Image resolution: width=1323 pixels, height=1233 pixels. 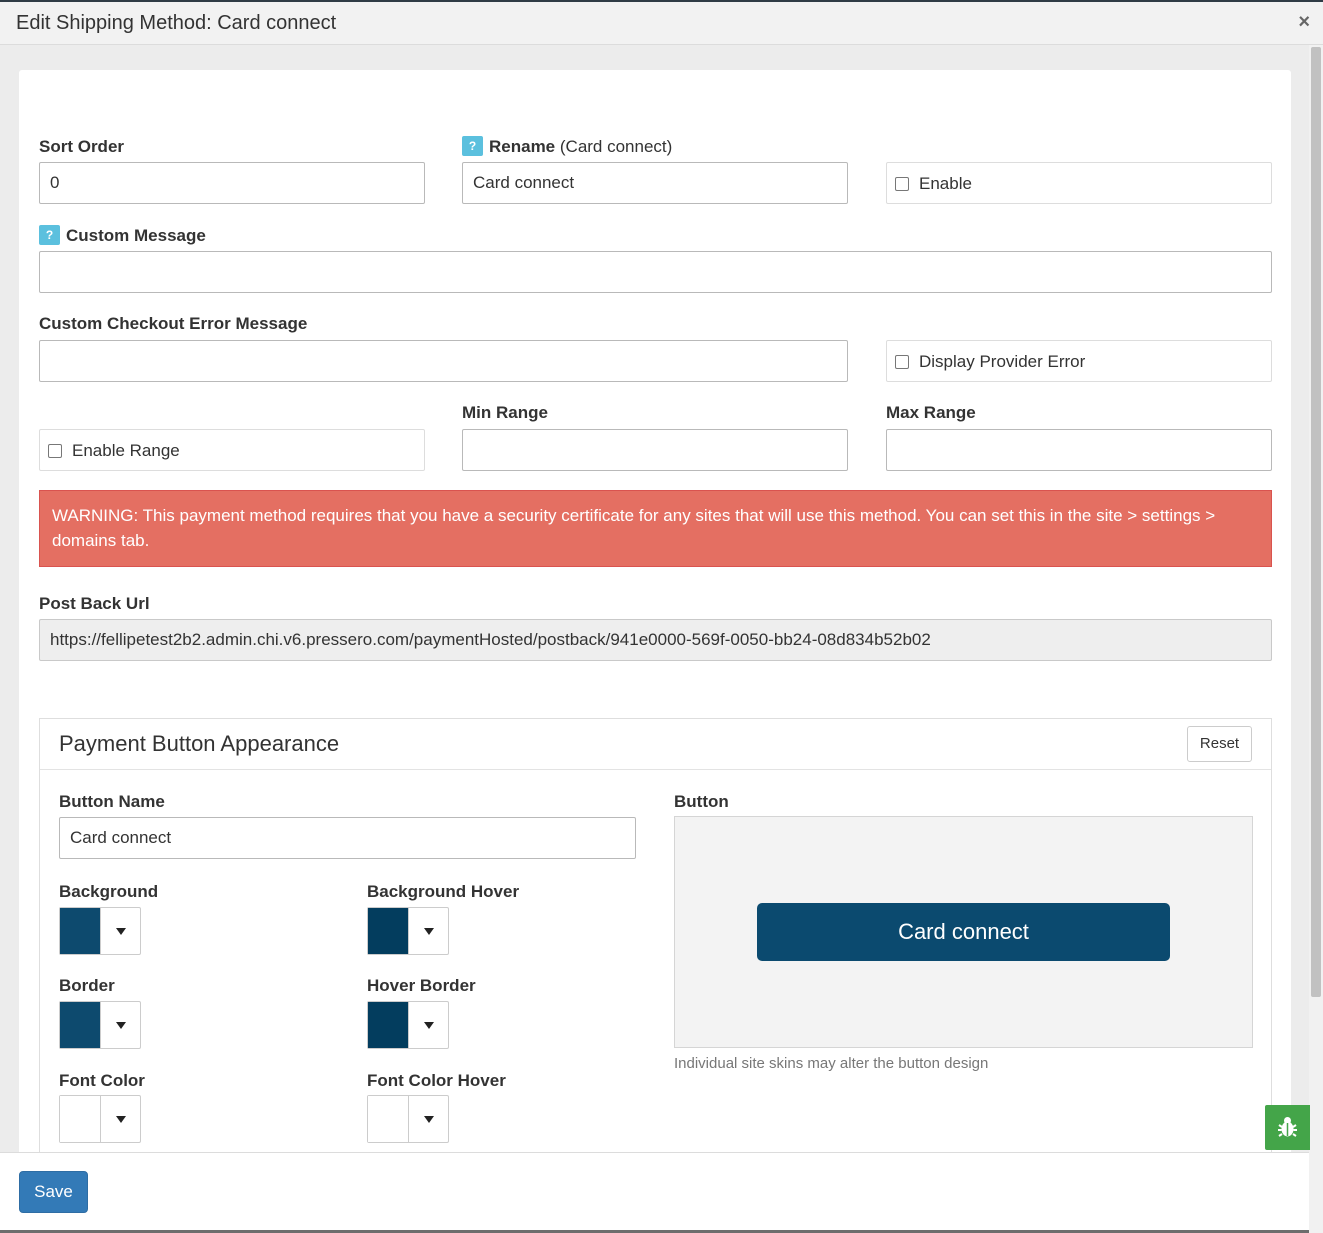 I want to click on bug-report-button, so click(x=1287, y=1127).